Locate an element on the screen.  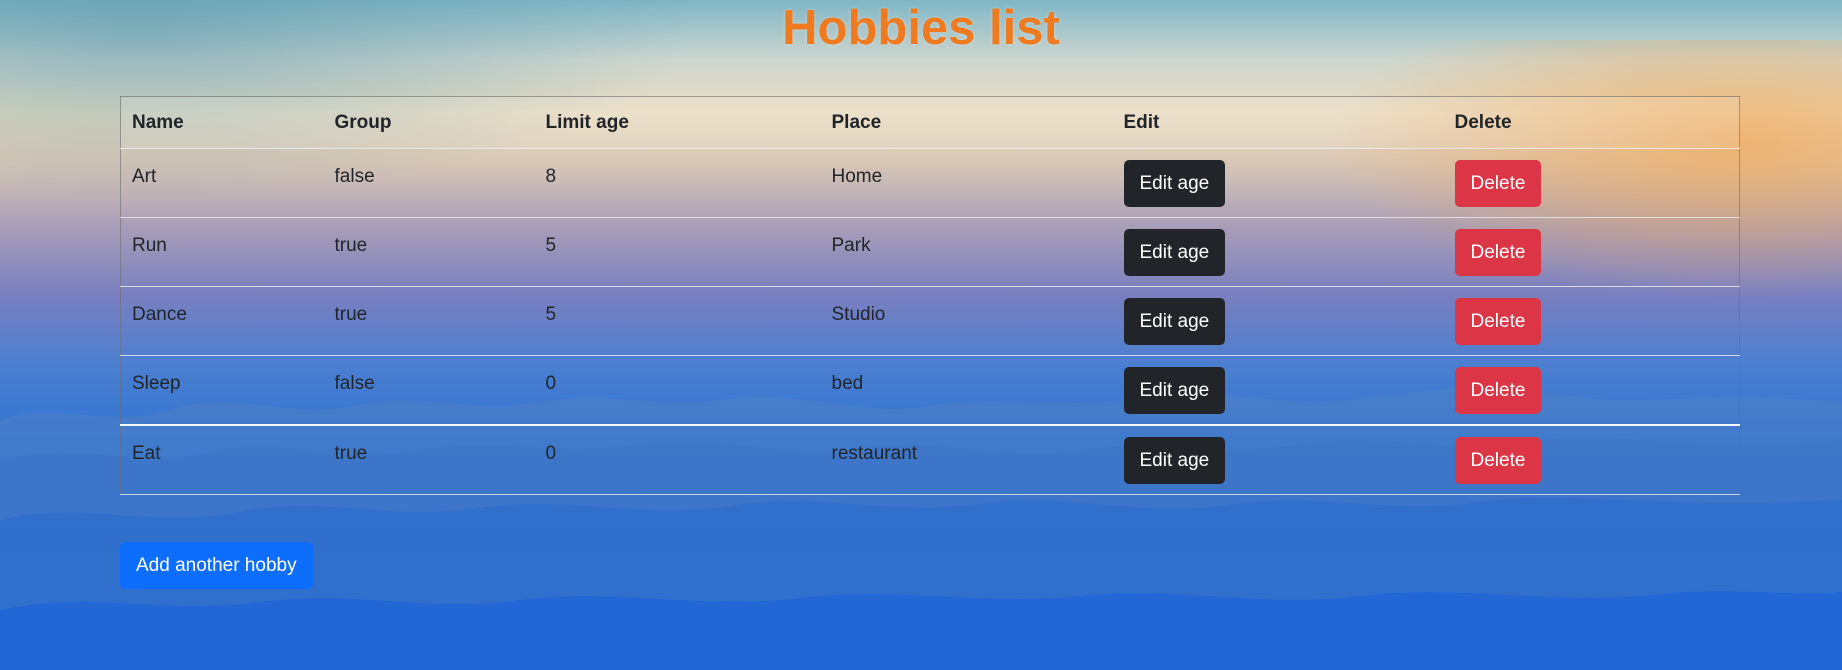
table-row: Sleep false 0 bed Edit age Delete is located at coordinates (930, 390).